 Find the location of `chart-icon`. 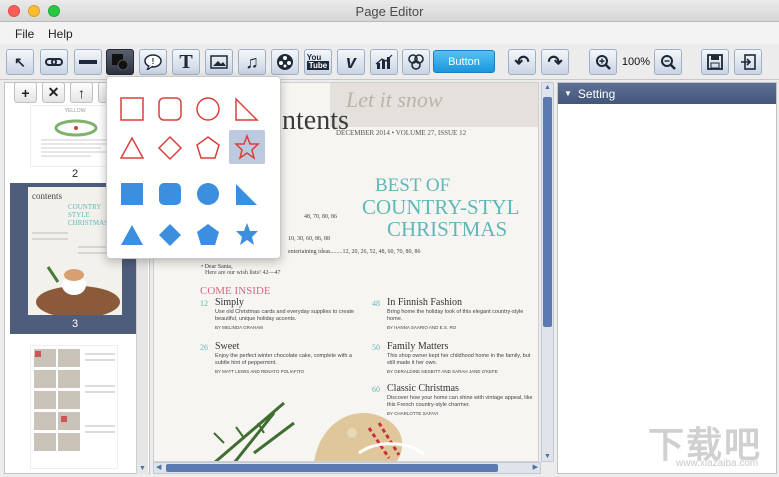

chart-icon is located at coordinates (384, 61).